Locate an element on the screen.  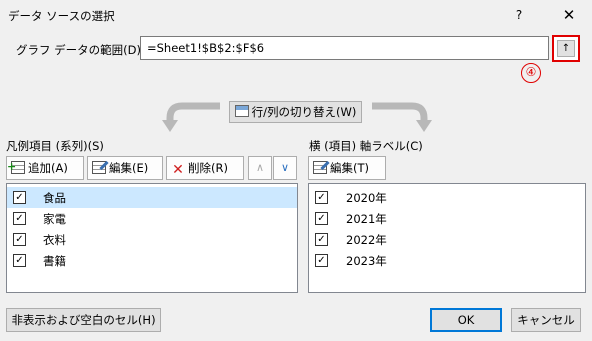
switch-row-column-icon is located at coordinates (241, 111).